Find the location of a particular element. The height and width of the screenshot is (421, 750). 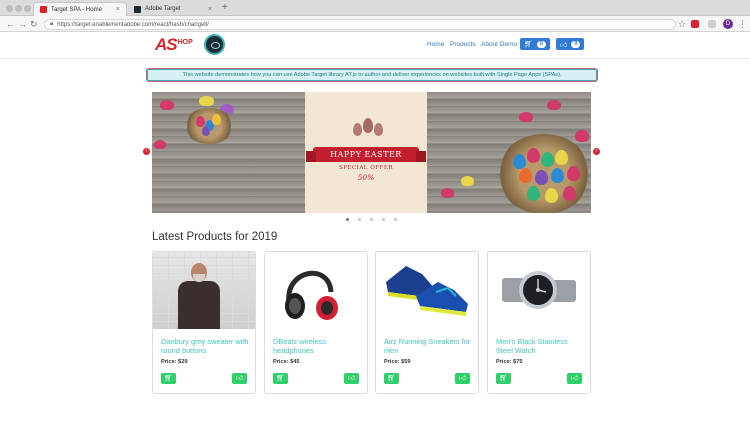

product-price: Price: $45 is located at coordinates (286, 362).